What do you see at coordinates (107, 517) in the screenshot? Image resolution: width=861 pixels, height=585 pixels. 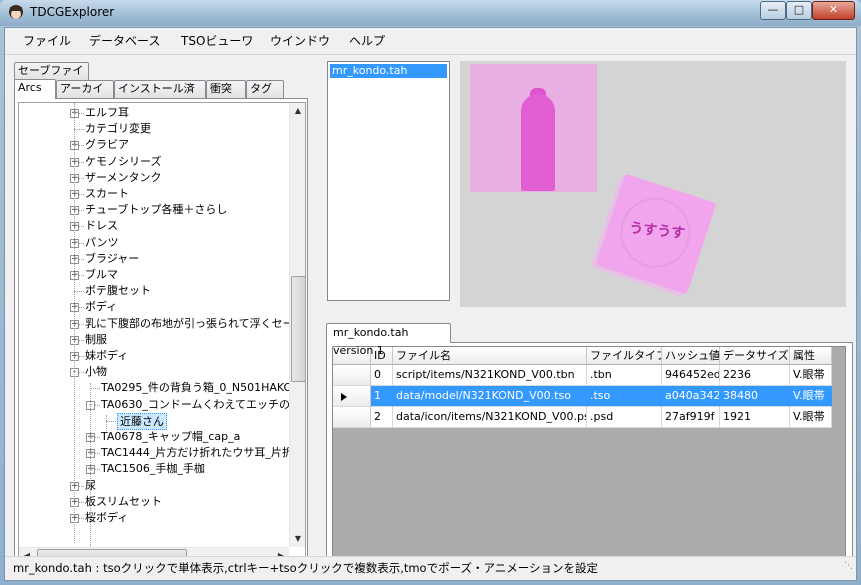 I see `tree-node-label: 桜ボディ` at bounding box center [107, 517].